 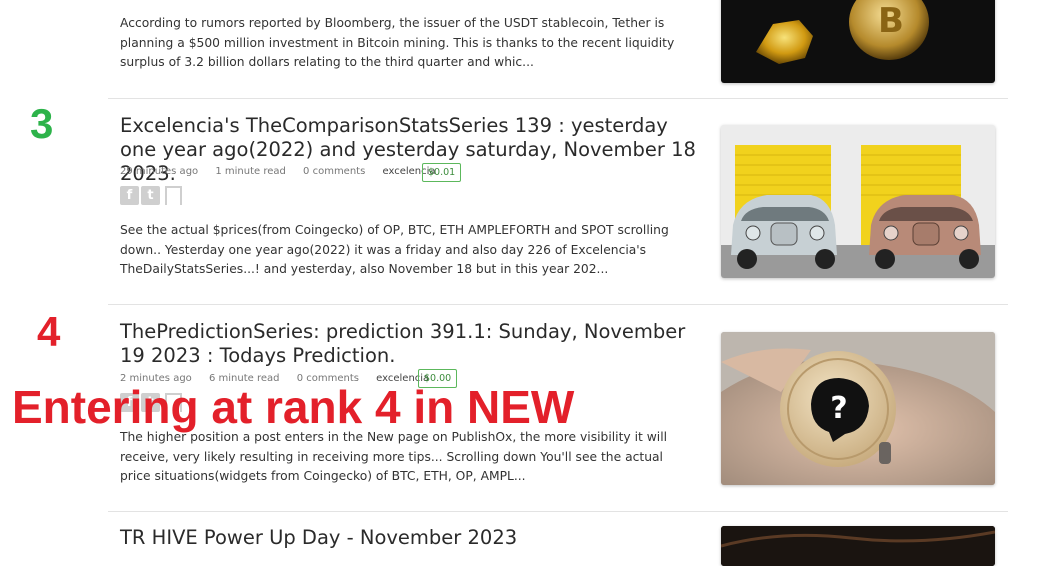 What do you see at coordinates (42, 123) in the screenshot?
I see `rank-number-3: 3` at bounding box center [42, 123].